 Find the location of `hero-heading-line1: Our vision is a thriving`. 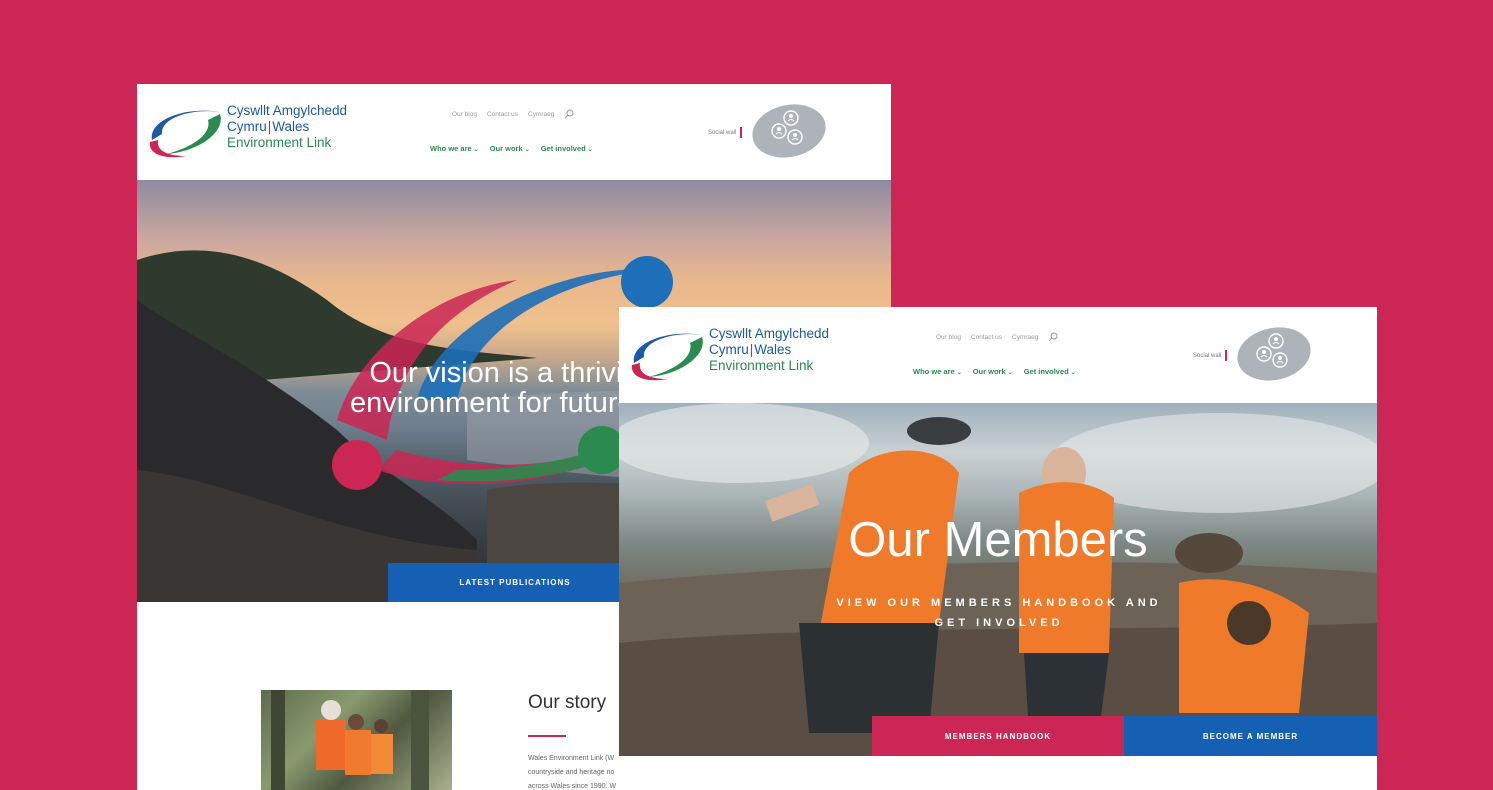

hero-heading-line1: Our vision is a thriving is located at coordinates (512, 373).